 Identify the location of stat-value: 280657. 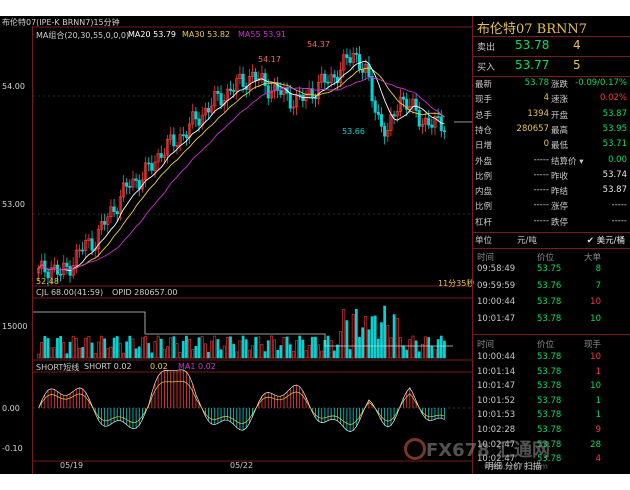
(532, 128).